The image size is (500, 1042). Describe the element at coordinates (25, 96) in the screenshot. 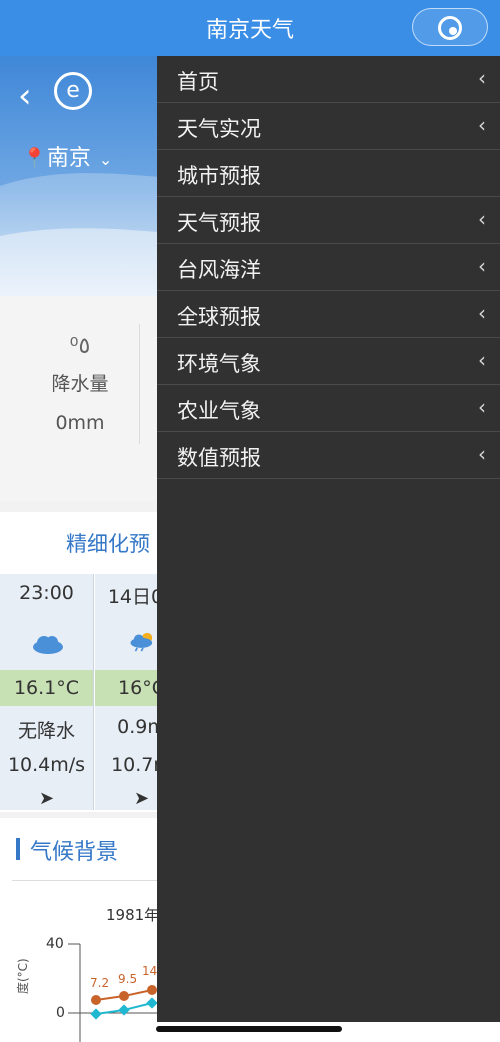

I see `back-button: ‹` at that location.